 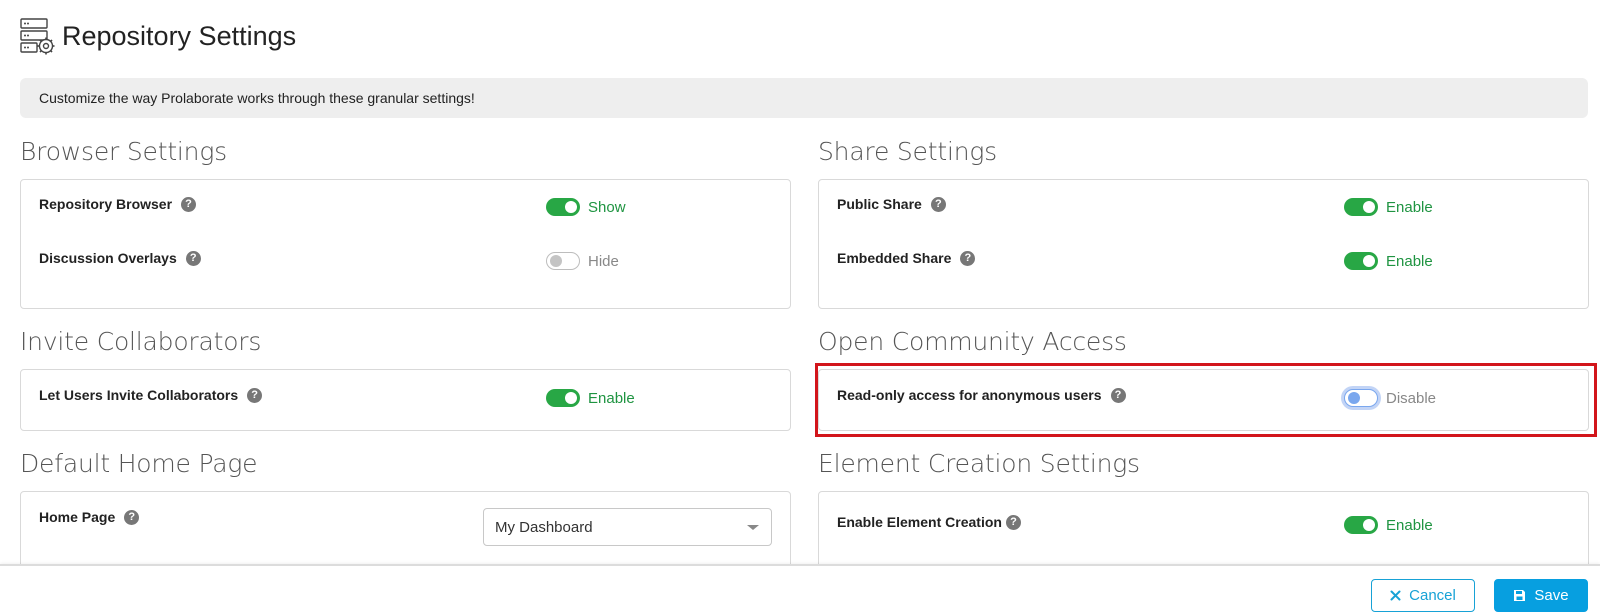 I want to click on page-title: Repository Settings, so click(x=179, y=35).